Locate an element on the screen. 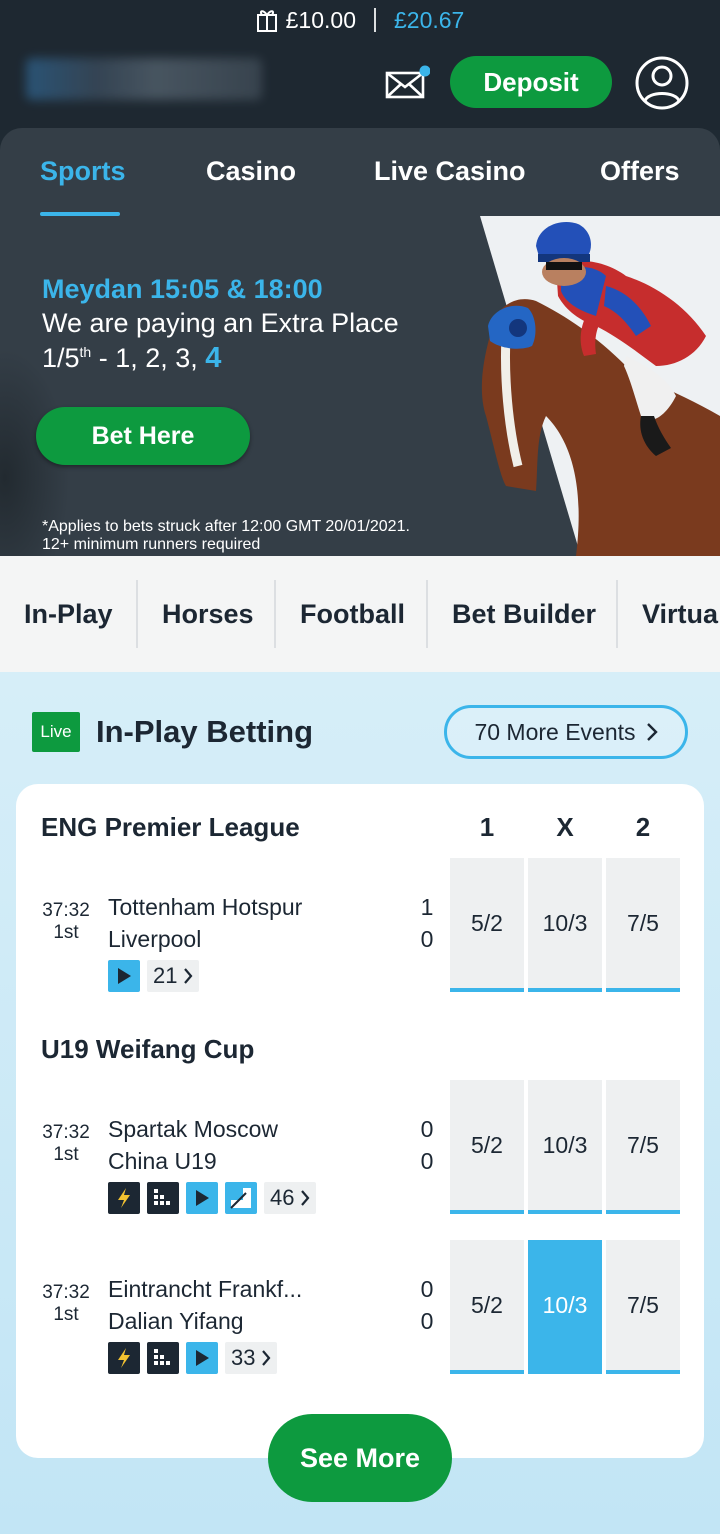 The width and height of the screenshot is (720, 1534). home-score: 1 is located at coordinates (427, 907).